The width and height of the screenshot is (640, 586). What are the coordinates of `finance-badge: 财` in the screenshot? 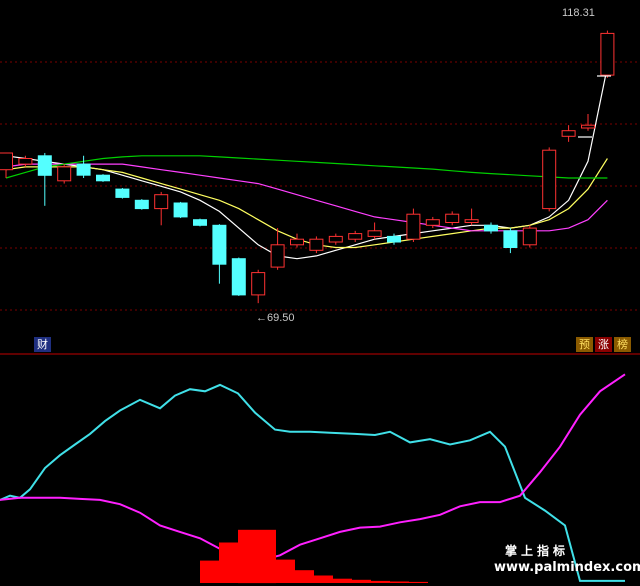 It's located at (42, 344).